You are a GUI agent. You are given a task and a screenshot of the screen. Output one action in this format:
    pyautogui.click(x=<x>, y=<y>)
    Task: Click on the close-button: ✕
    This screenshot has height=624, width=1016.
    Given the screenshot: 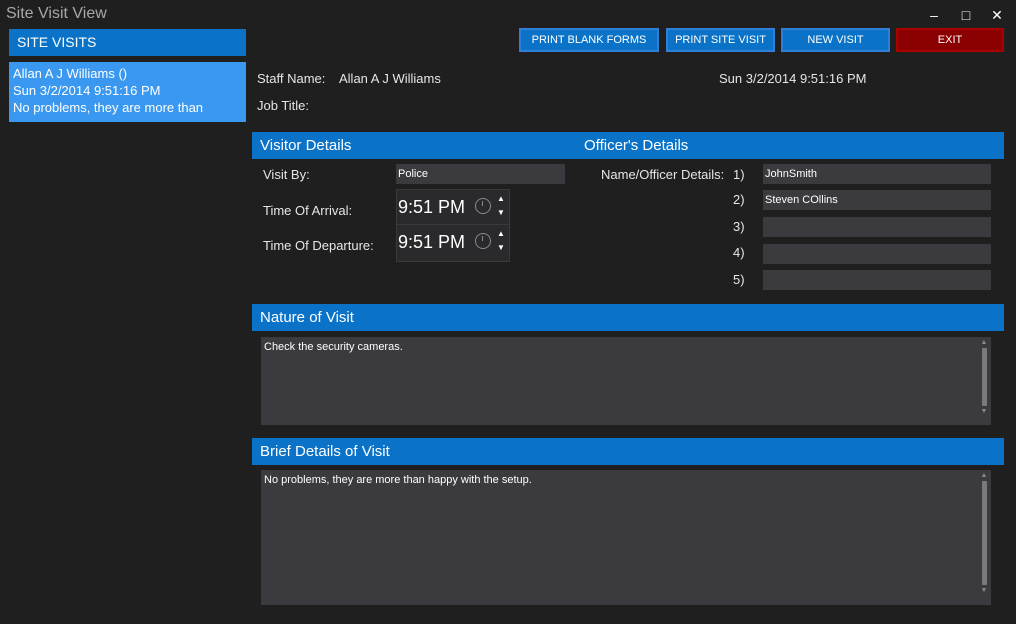 What is the action you would take?
    pyautogui.click(x=997, y=15)
    